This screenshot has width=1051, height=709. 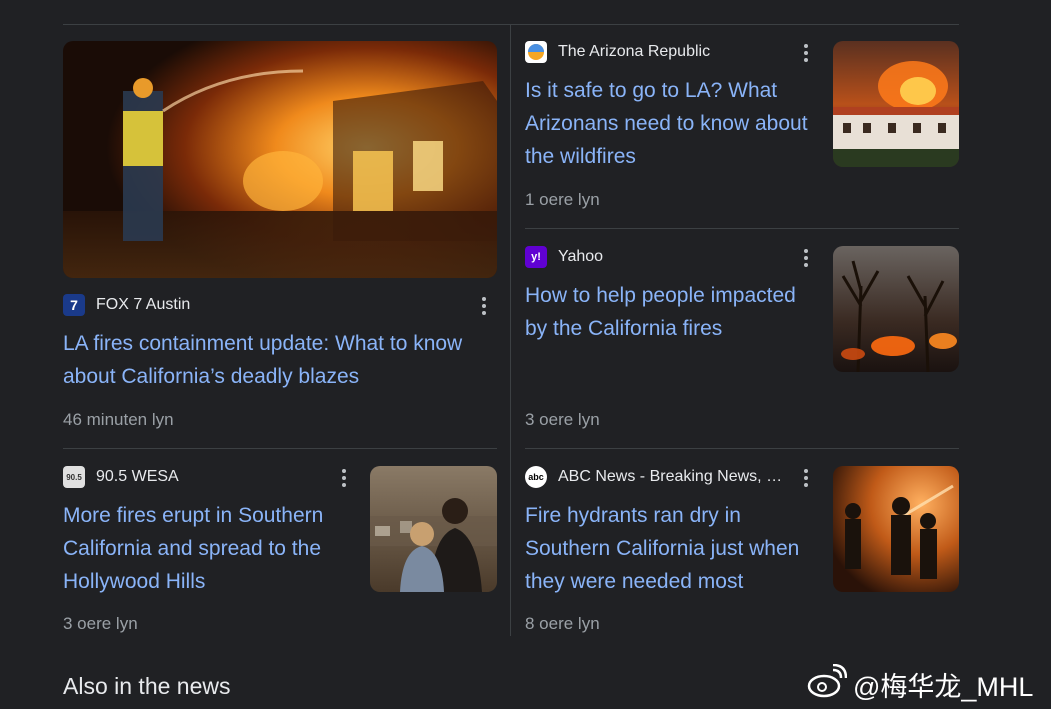 I want to click on wesa-logo-icon: 90.5, so click(x=74, y=477).